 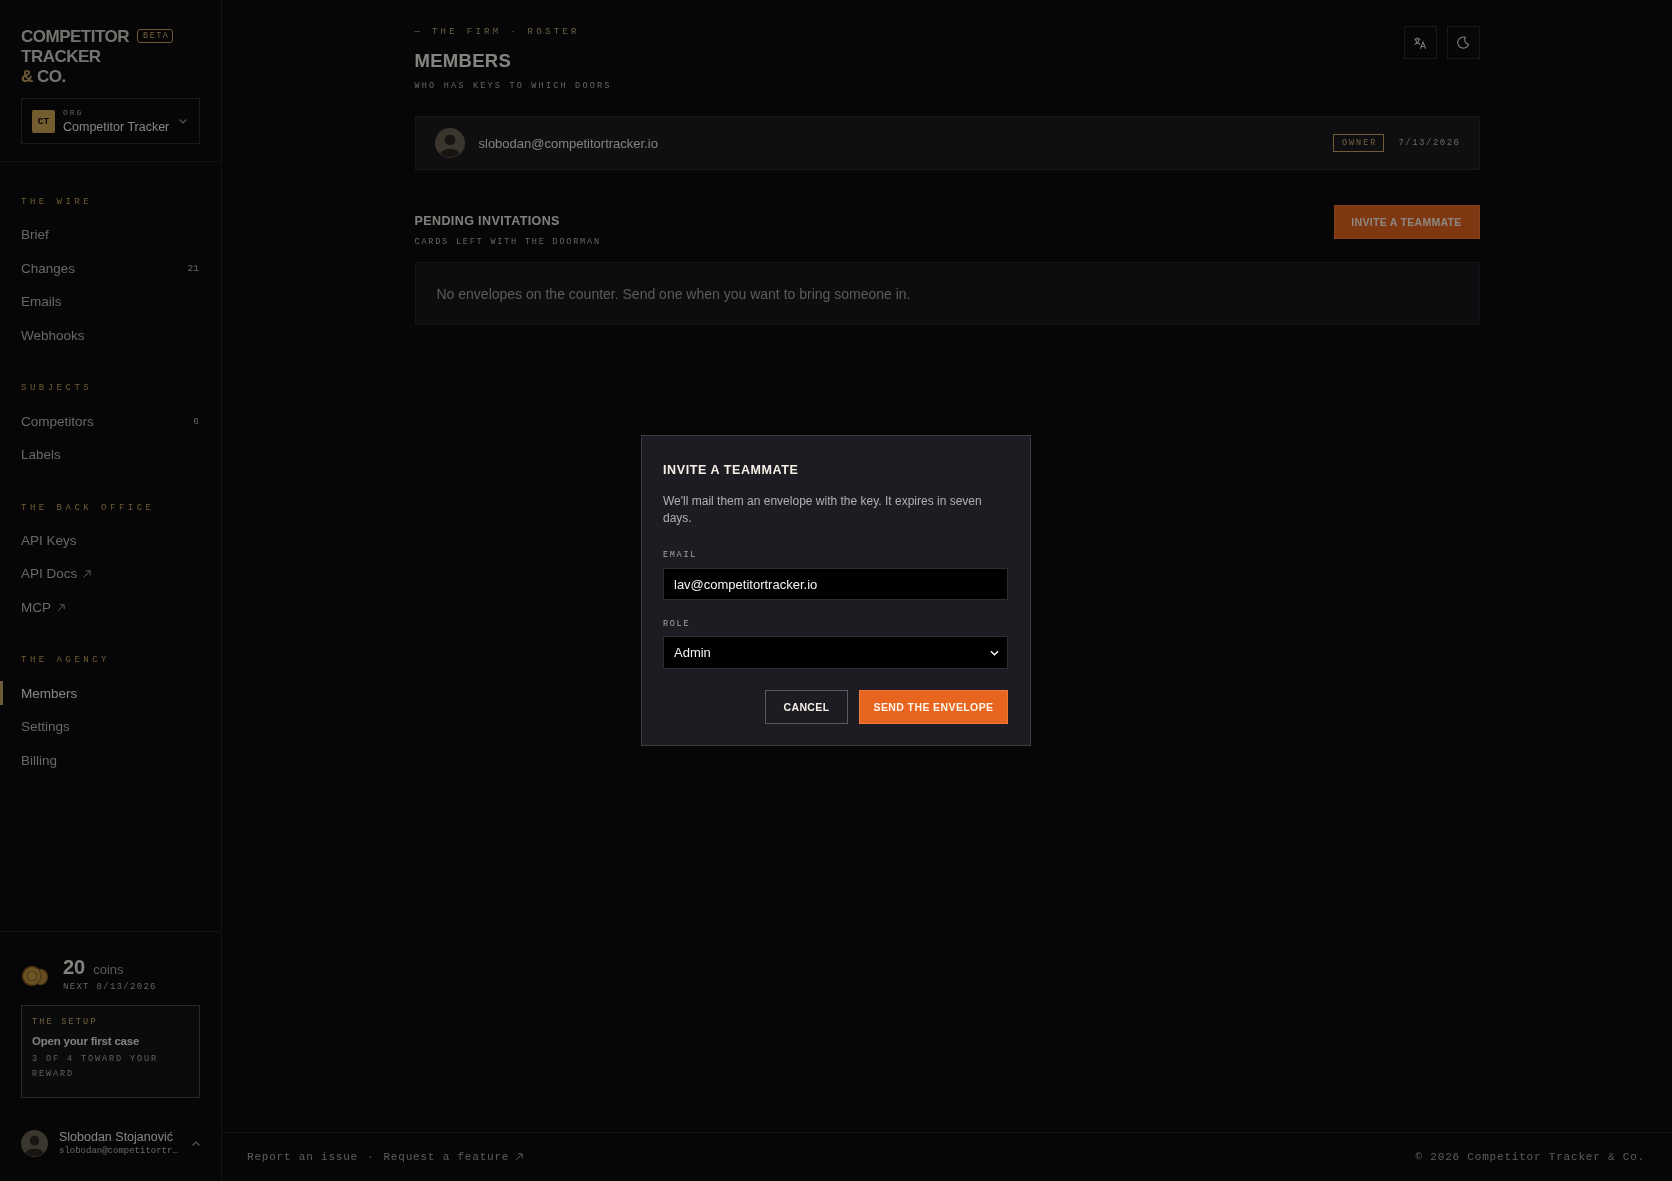 I want to click on dialog-title: INVITE A TEAMMATE, so click(x=731, y=470).